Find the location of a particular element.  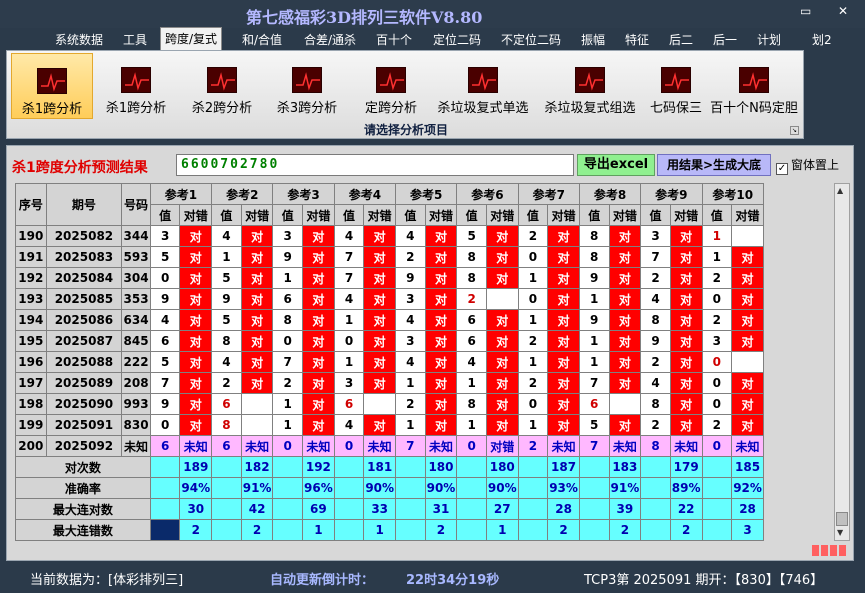

restore-icon: ▭ is located at coordinates (805, 11).